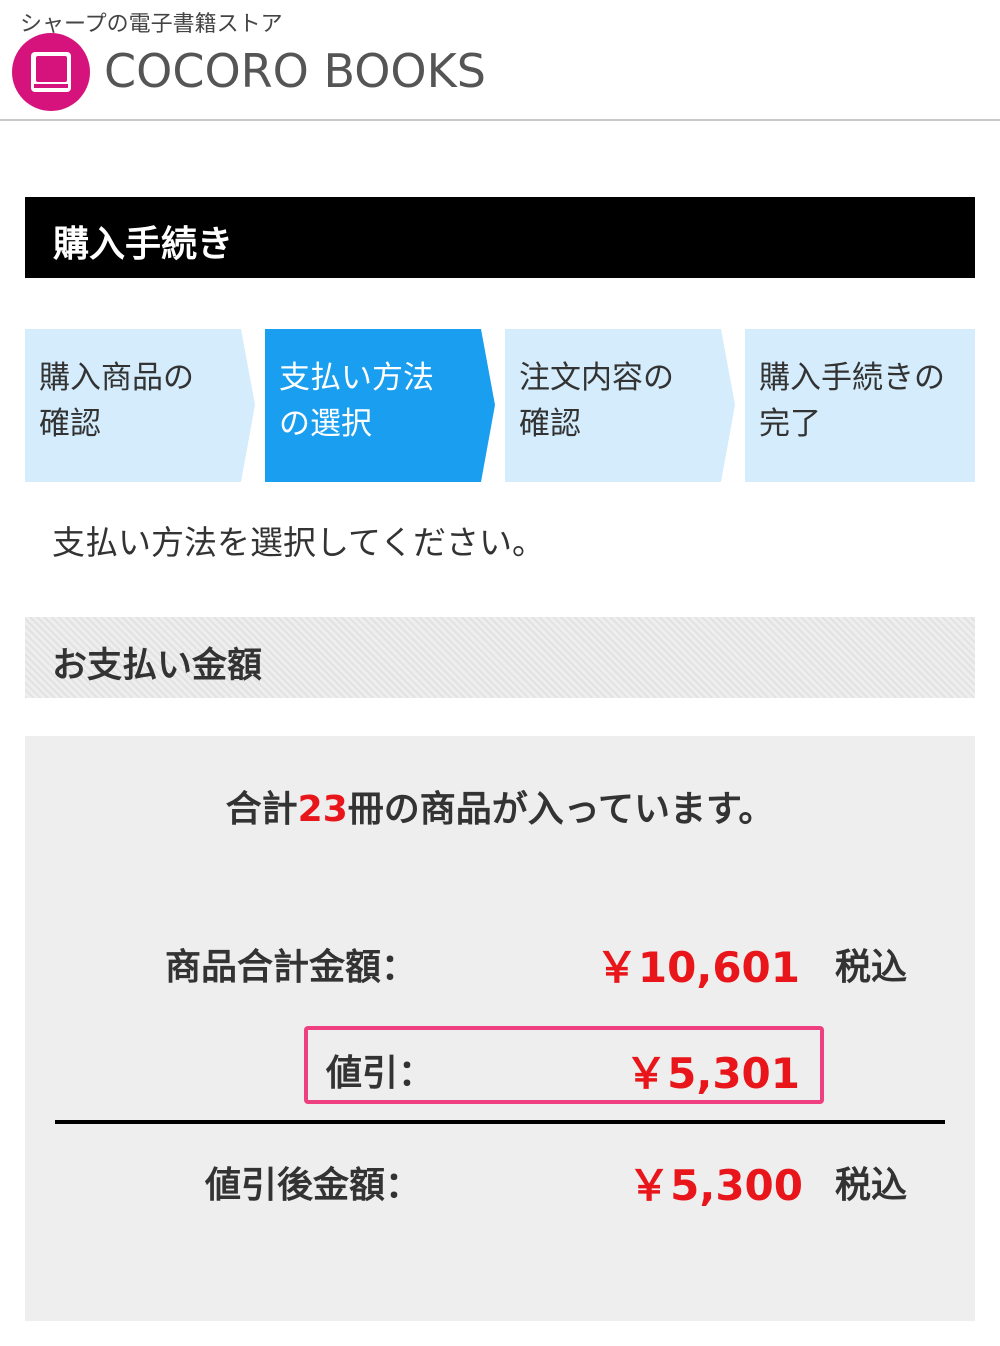  What do you see at coordinates (380, 1073) in the screenshot?
I see `discount-label: 値引：` at bounding box center [380, 1073].